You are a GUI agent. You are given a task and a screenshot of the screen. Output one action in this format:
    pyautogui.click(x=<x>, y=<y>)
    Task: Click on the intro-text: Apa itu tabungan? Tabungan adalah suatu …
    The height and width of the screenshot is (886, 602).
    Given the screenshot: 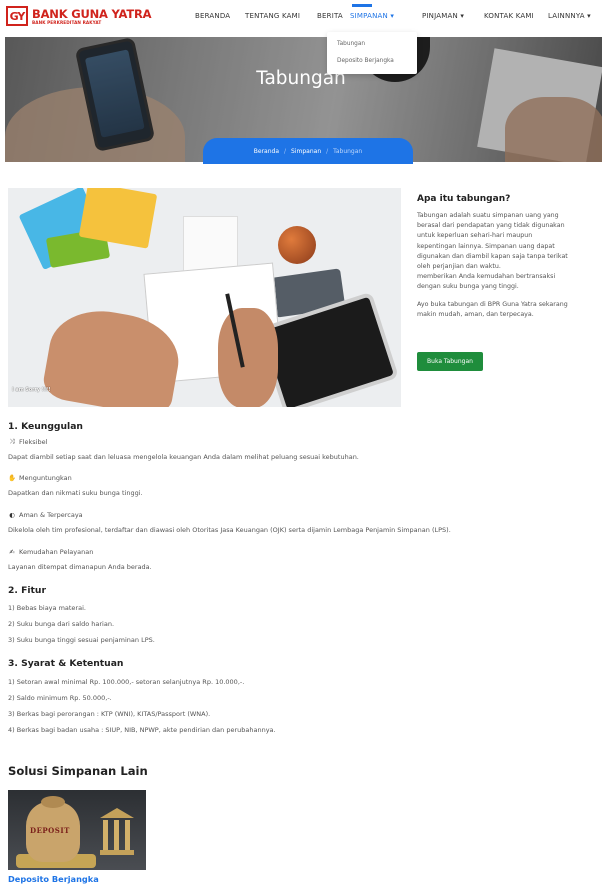 What is the action you would take?
    pyautogui.click(x=509, y=257)
    